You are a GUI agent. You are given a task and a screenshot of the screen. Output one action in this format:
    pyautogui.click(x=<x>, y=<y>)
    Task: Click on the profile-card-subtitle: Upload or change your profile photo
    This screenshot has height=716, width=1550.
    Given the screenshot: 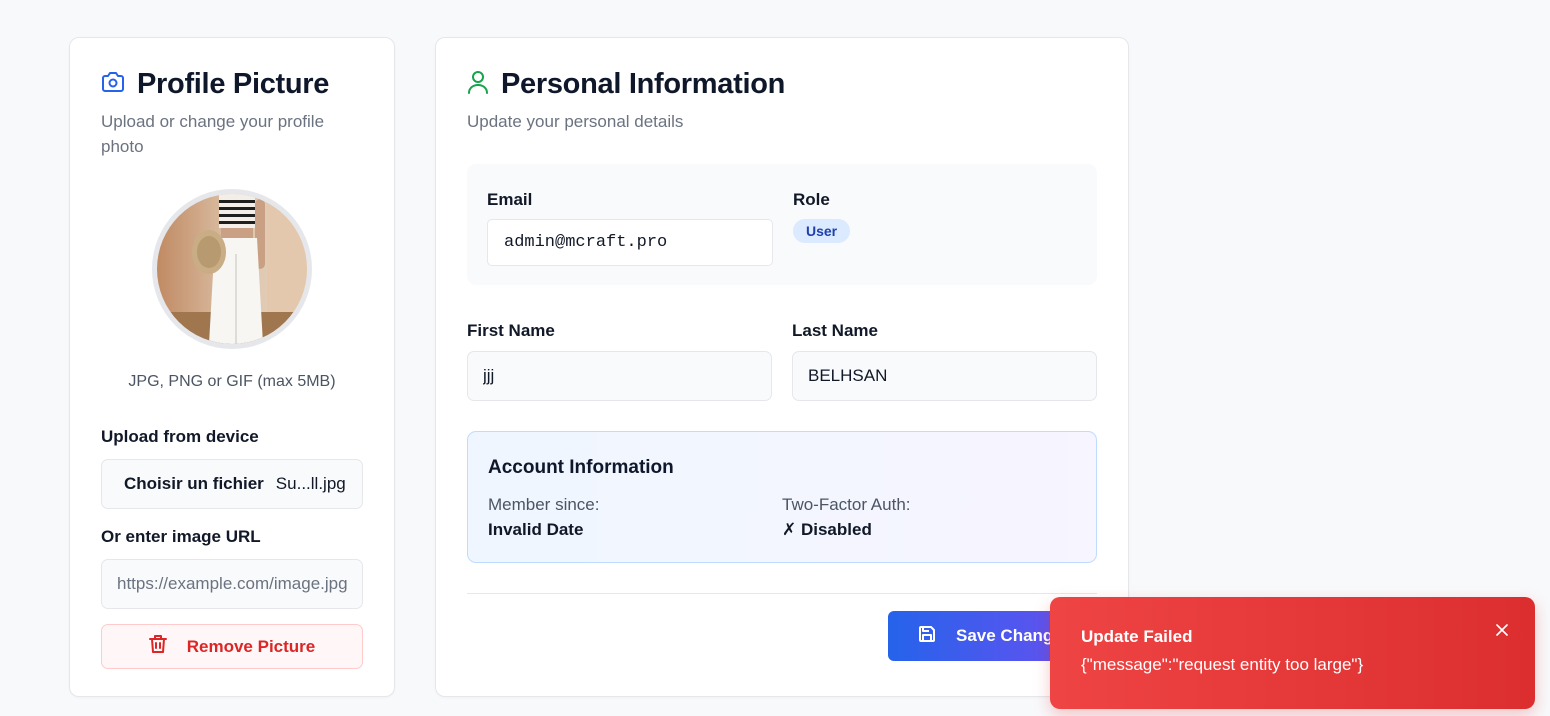 What is the action you would take?
    pyautogui.click(x=213, y=134)
    